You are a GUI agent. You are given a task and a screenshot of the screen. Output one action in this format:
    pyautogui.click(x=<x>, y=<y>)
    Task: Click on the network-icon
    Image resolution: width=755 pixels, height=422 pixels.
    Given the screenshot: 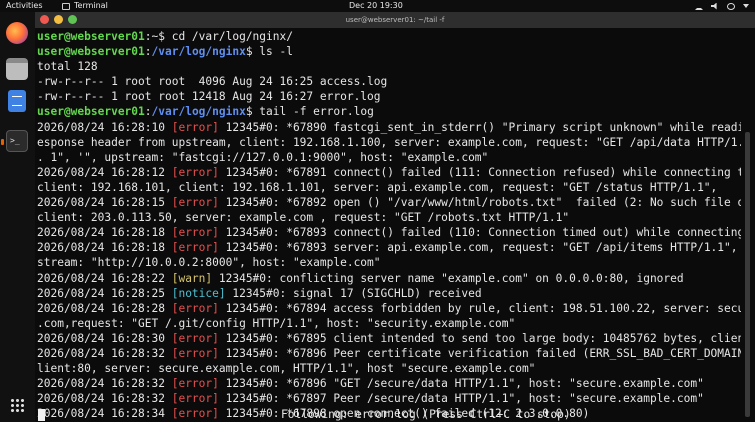 What is the action you would take?
    pyautogui.click(x=699, y=6)
    